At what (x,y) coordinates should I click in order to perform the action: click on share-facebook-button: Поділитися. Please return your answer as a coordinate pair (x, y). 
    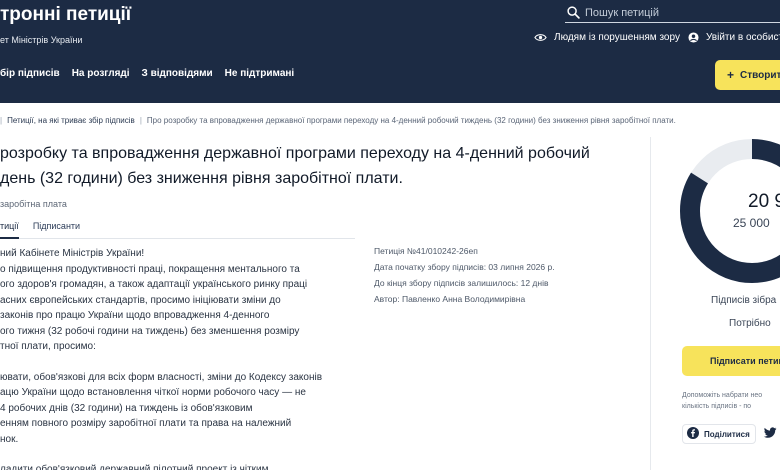
    Looking at the image, I should click on (719, 434).